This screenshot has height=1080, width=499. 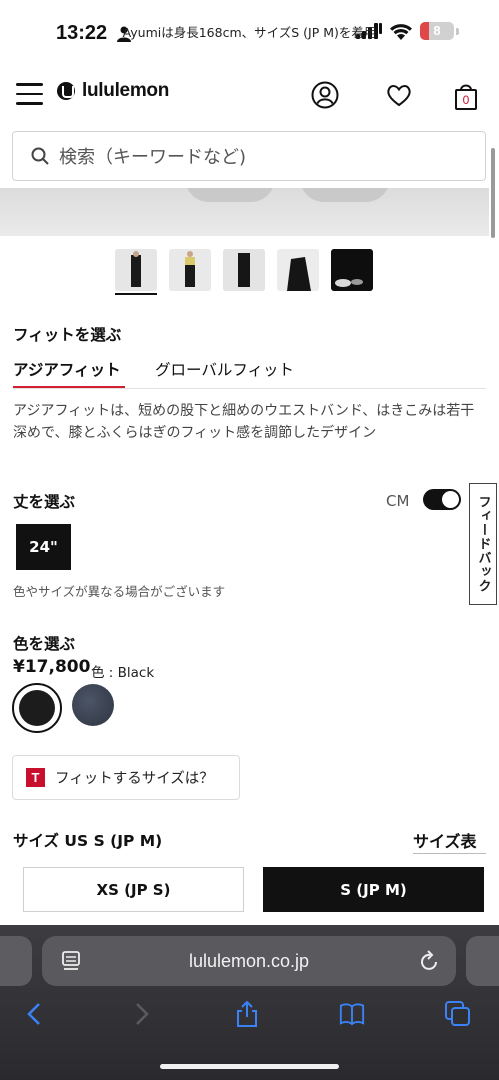 What do you see at coordinates (244, 212) in the screenshot?
I see `product-hero-image` at bounding box center [244, 212].